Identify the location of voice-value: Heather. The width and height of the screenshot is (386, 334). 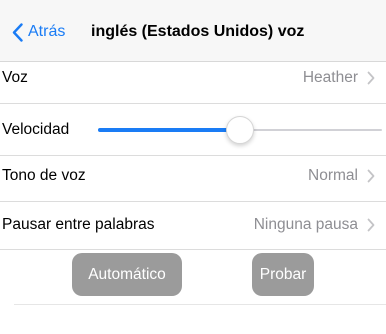
(330, 77).